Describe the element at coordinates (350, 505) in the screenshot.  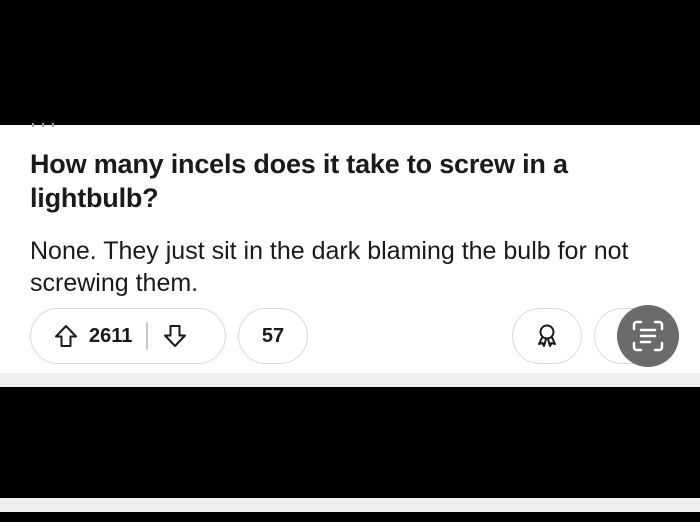
I see `card-divider` at that location.